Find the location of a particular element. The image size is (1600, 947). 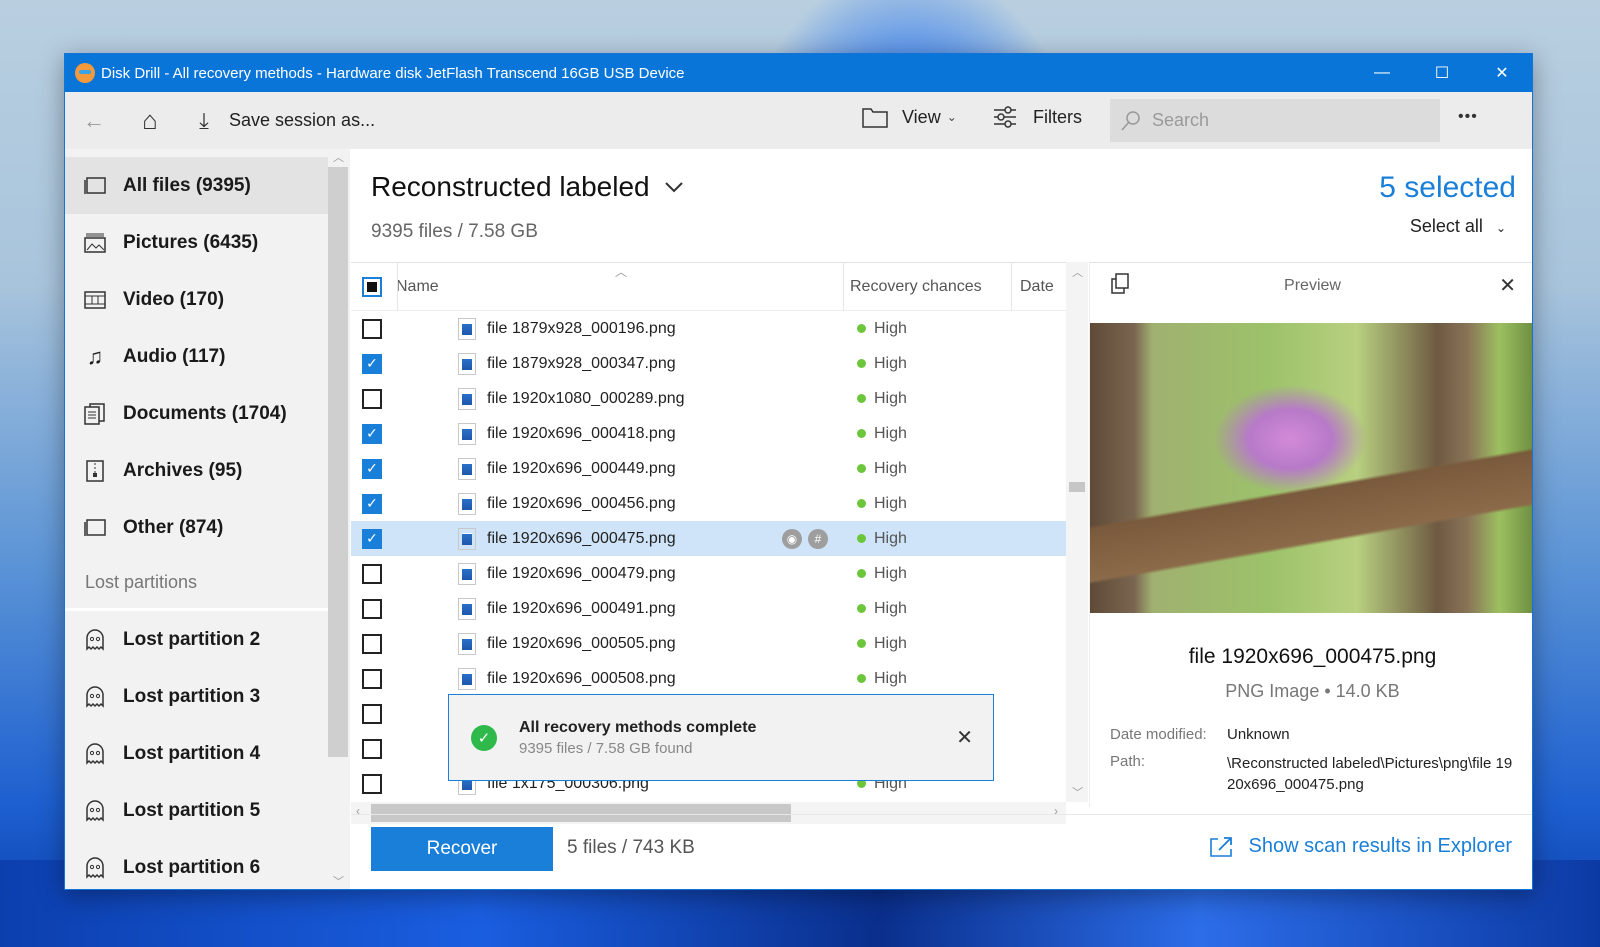

maximize-button: ☐ is located at coordinates (1442, 73).